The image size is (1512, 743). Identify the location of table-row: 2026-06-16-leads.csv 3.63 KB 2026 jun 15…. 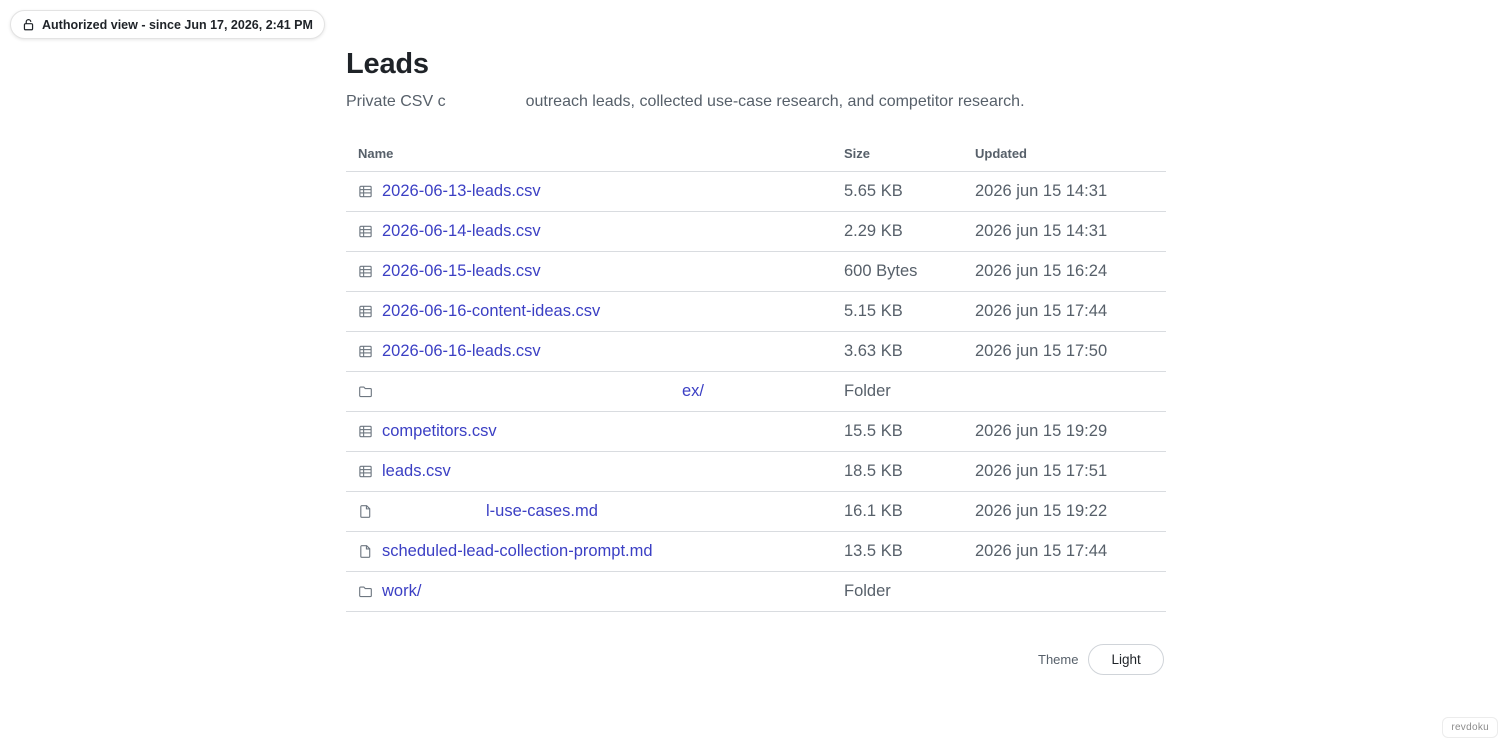
(756, 352).